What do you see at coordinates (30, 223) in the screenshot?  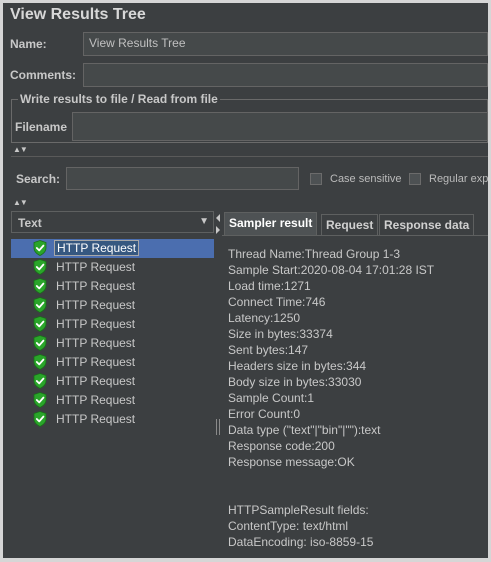 I see `tree-header-label: Text` at bounding box center [30, 223].